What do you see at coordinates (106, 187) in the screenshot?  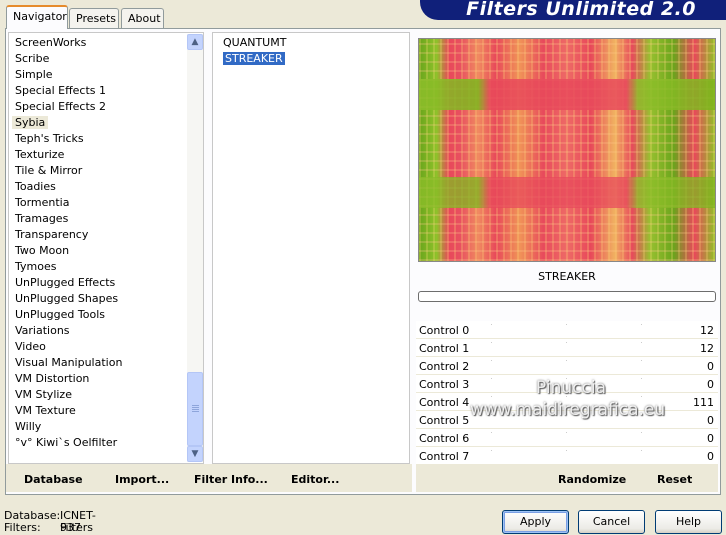 I see `category-item: Toadies` at bounding box center [106, 187].